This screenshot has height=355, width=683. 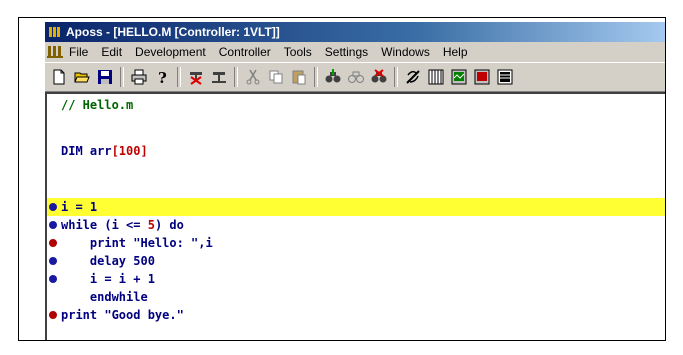 What do you see at coordinates (298, 52) in the screenshot?
I see `menu-tools: Tools` at bounding box center [298, 52].